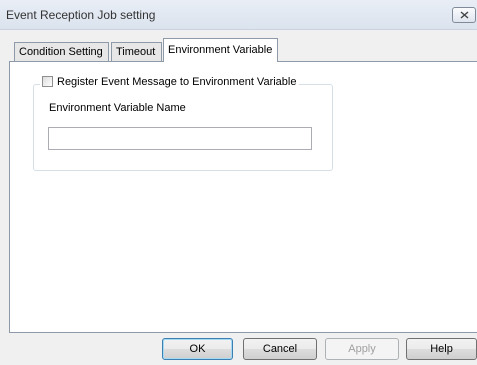  What do you see at coordinates (238, 15) in the screenshot?
I see `title-bar: Event Reception Job setting` at bounding box center [238, 15].